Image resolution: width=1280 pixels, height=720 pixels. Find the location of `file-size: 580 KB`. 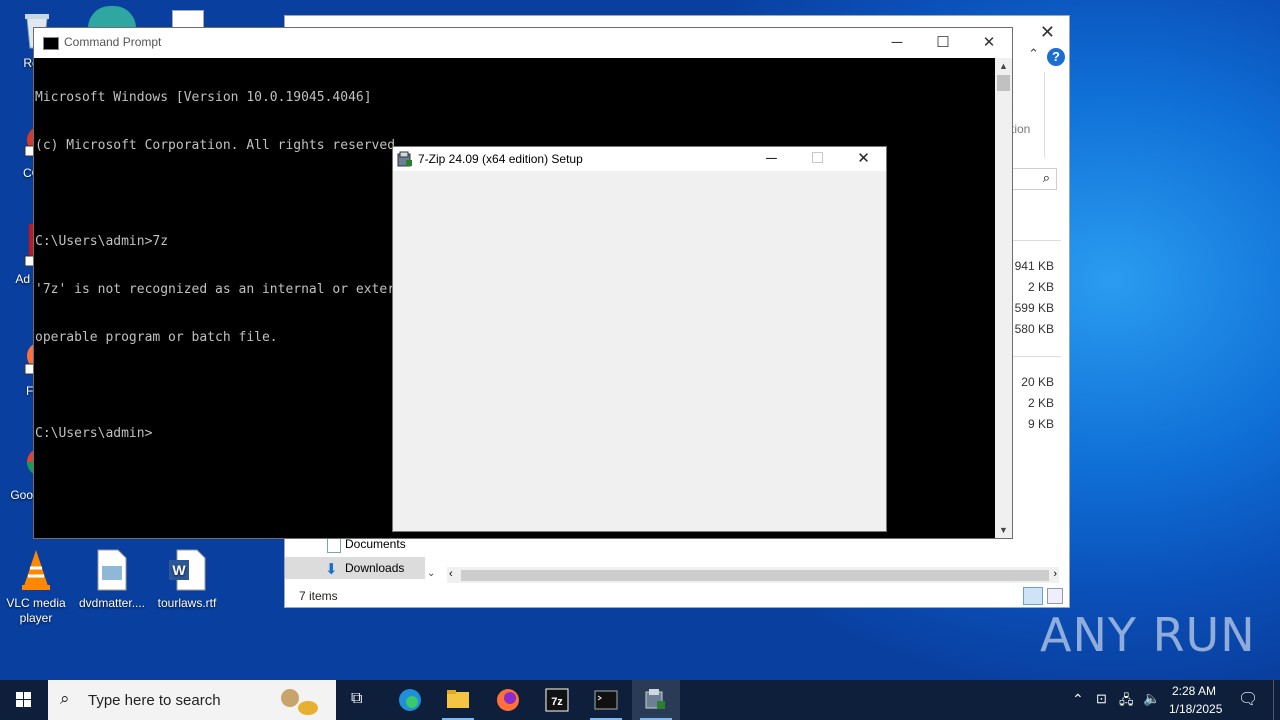

file-size: 580 KB is located at coordinates (1034, 329).